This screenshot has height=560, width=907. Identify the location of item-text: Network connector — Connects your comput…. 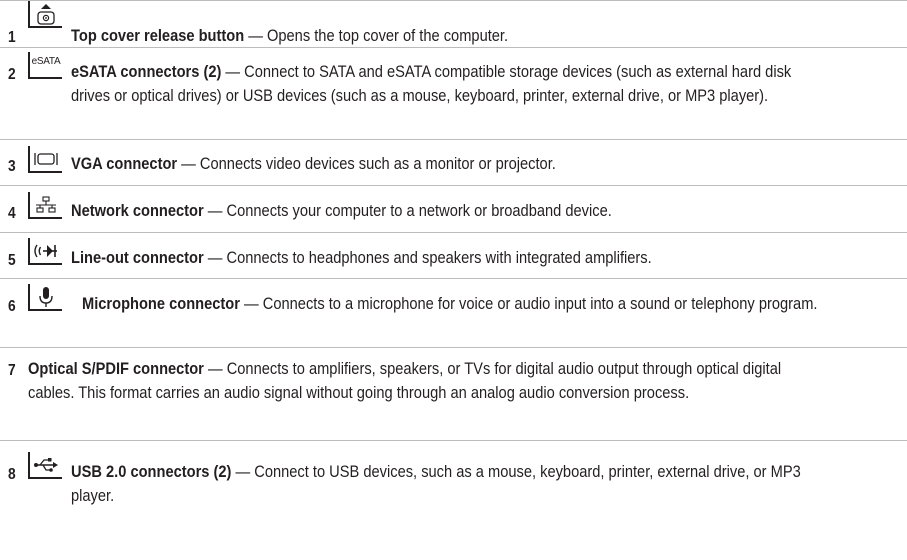
(444, 212).